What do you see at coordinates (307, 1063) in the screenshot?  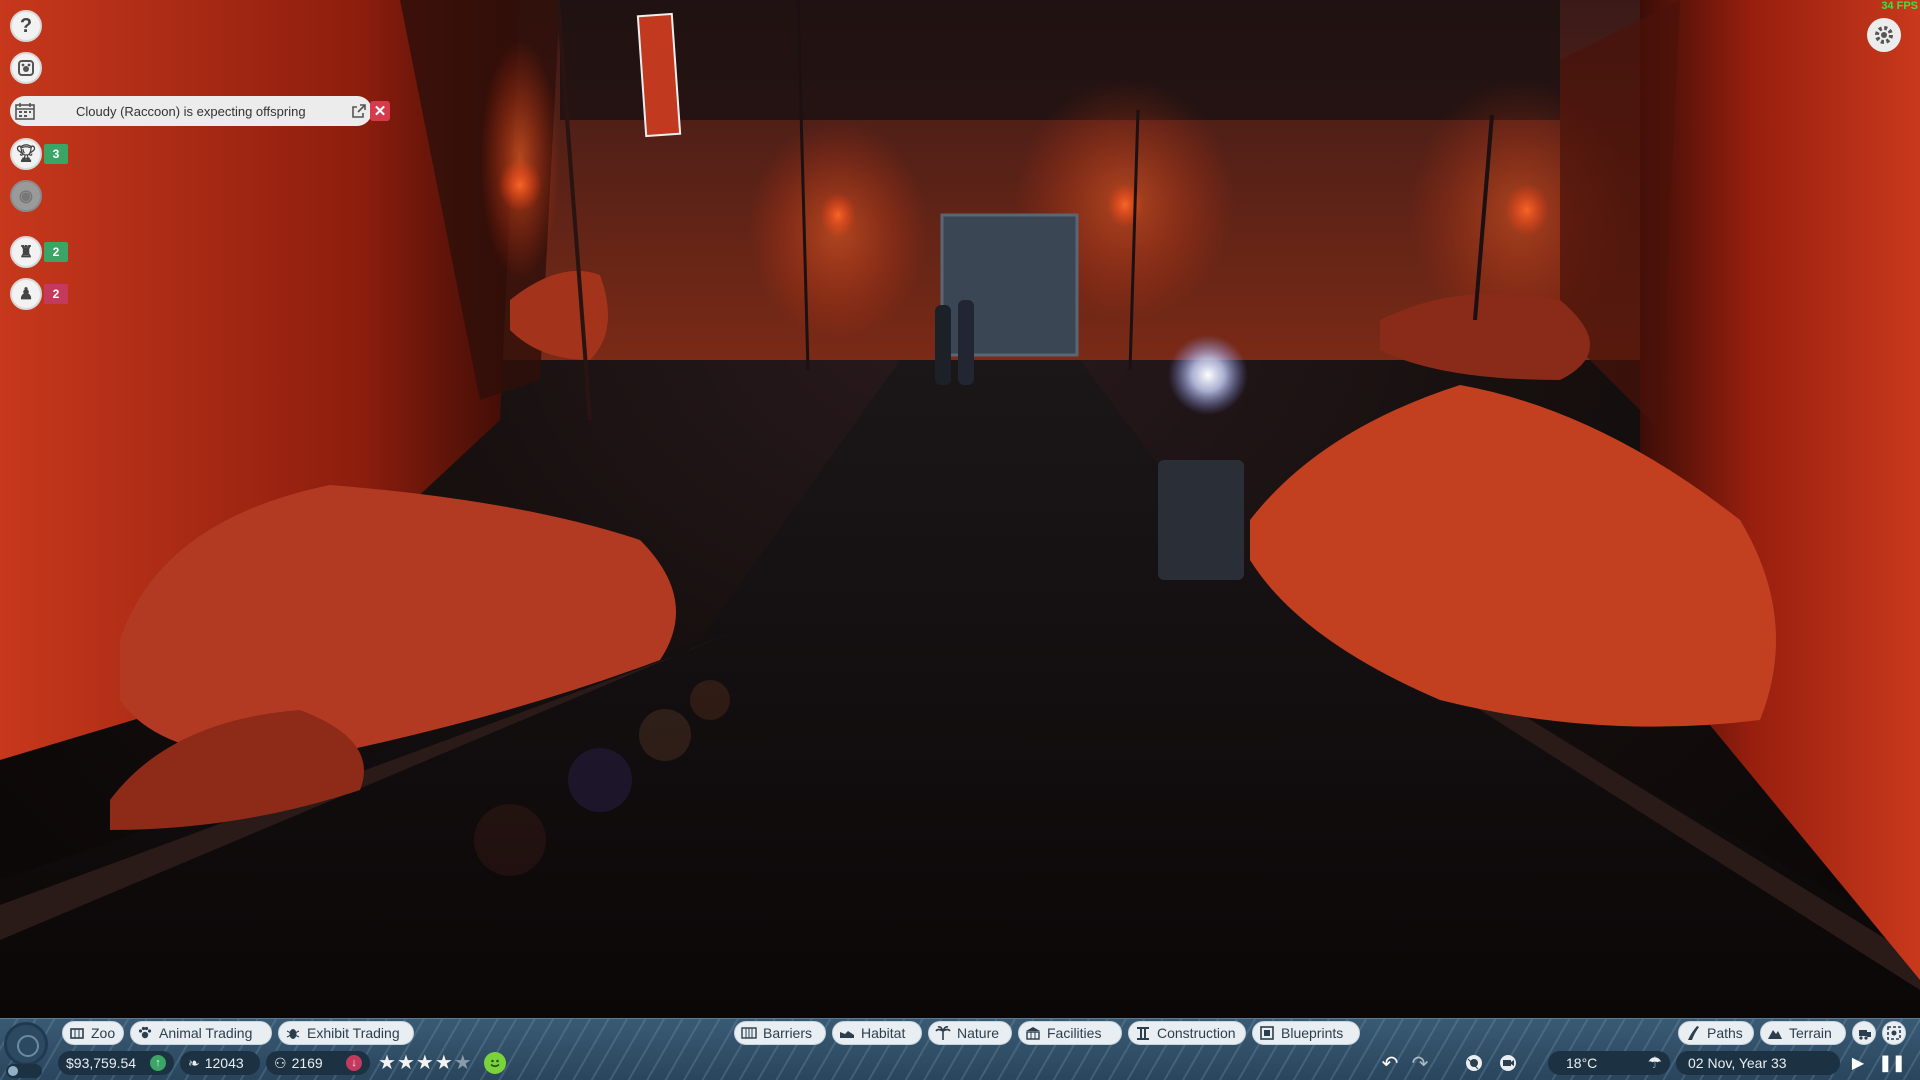 I see `guest-count-value: 2169` at bounding box center [307, 1063].